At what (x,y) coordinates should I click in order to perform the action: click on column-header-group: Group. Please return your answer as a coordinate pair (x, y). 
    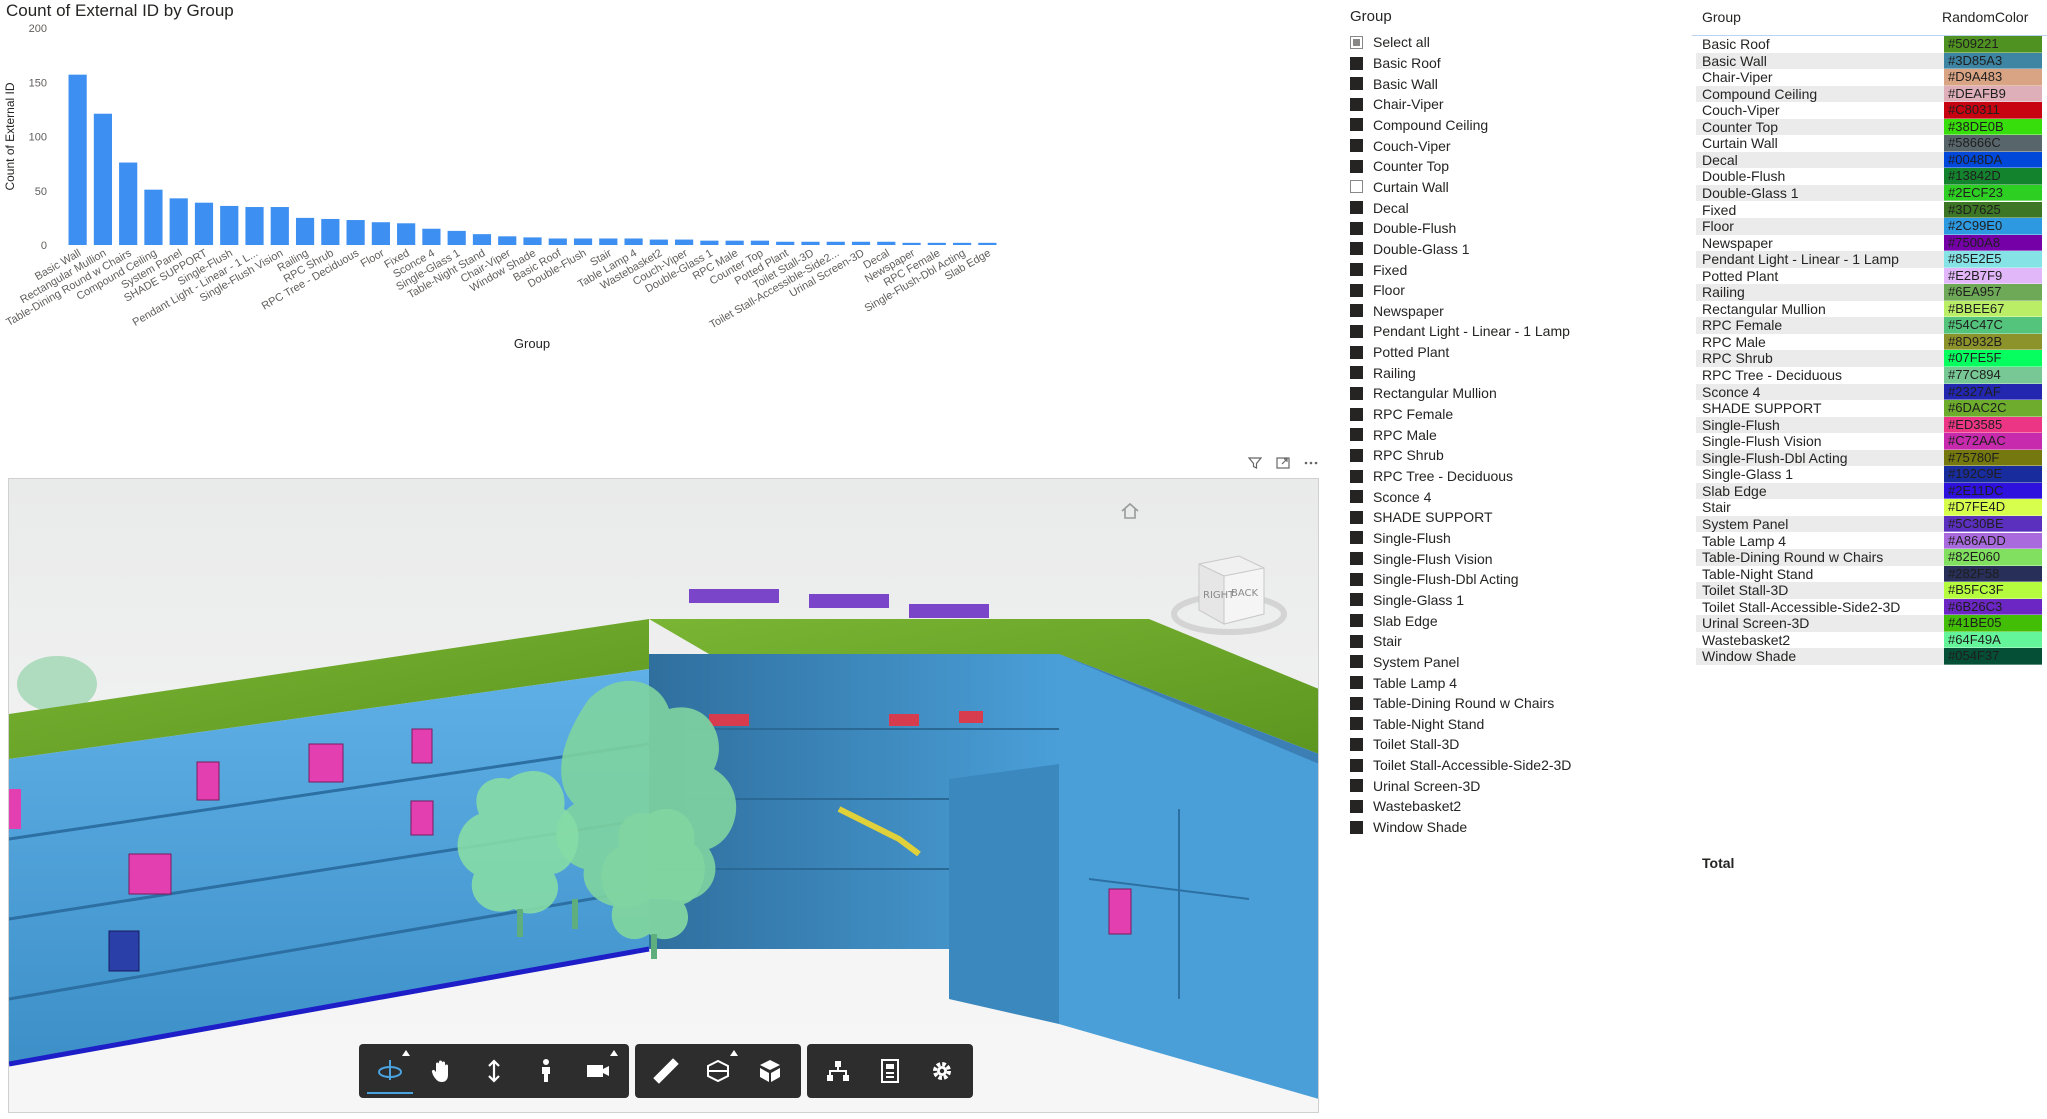
    Looking at the image, I should click on (1721, 17).